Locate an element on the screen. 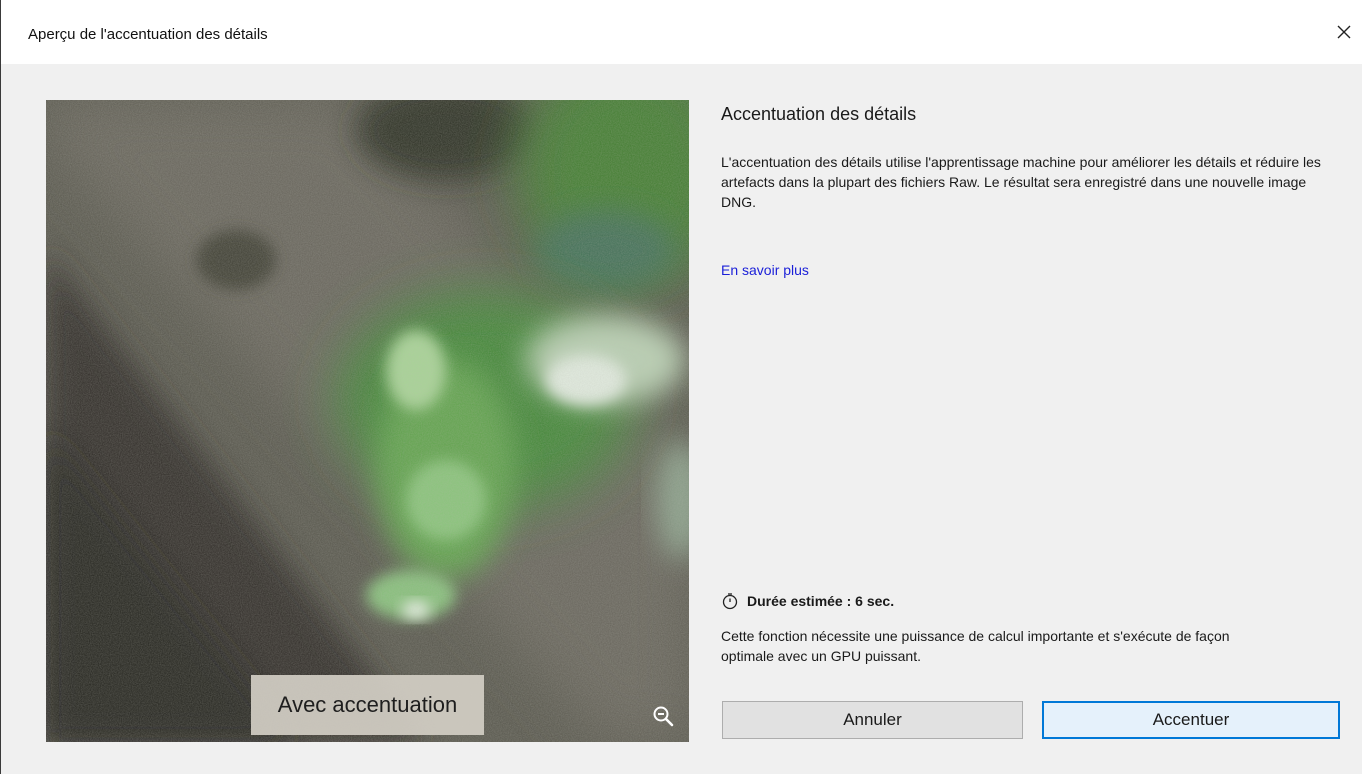 This screenshot has width=1362, height=774. zoom-out-icon is located at coordinates (663, 716).